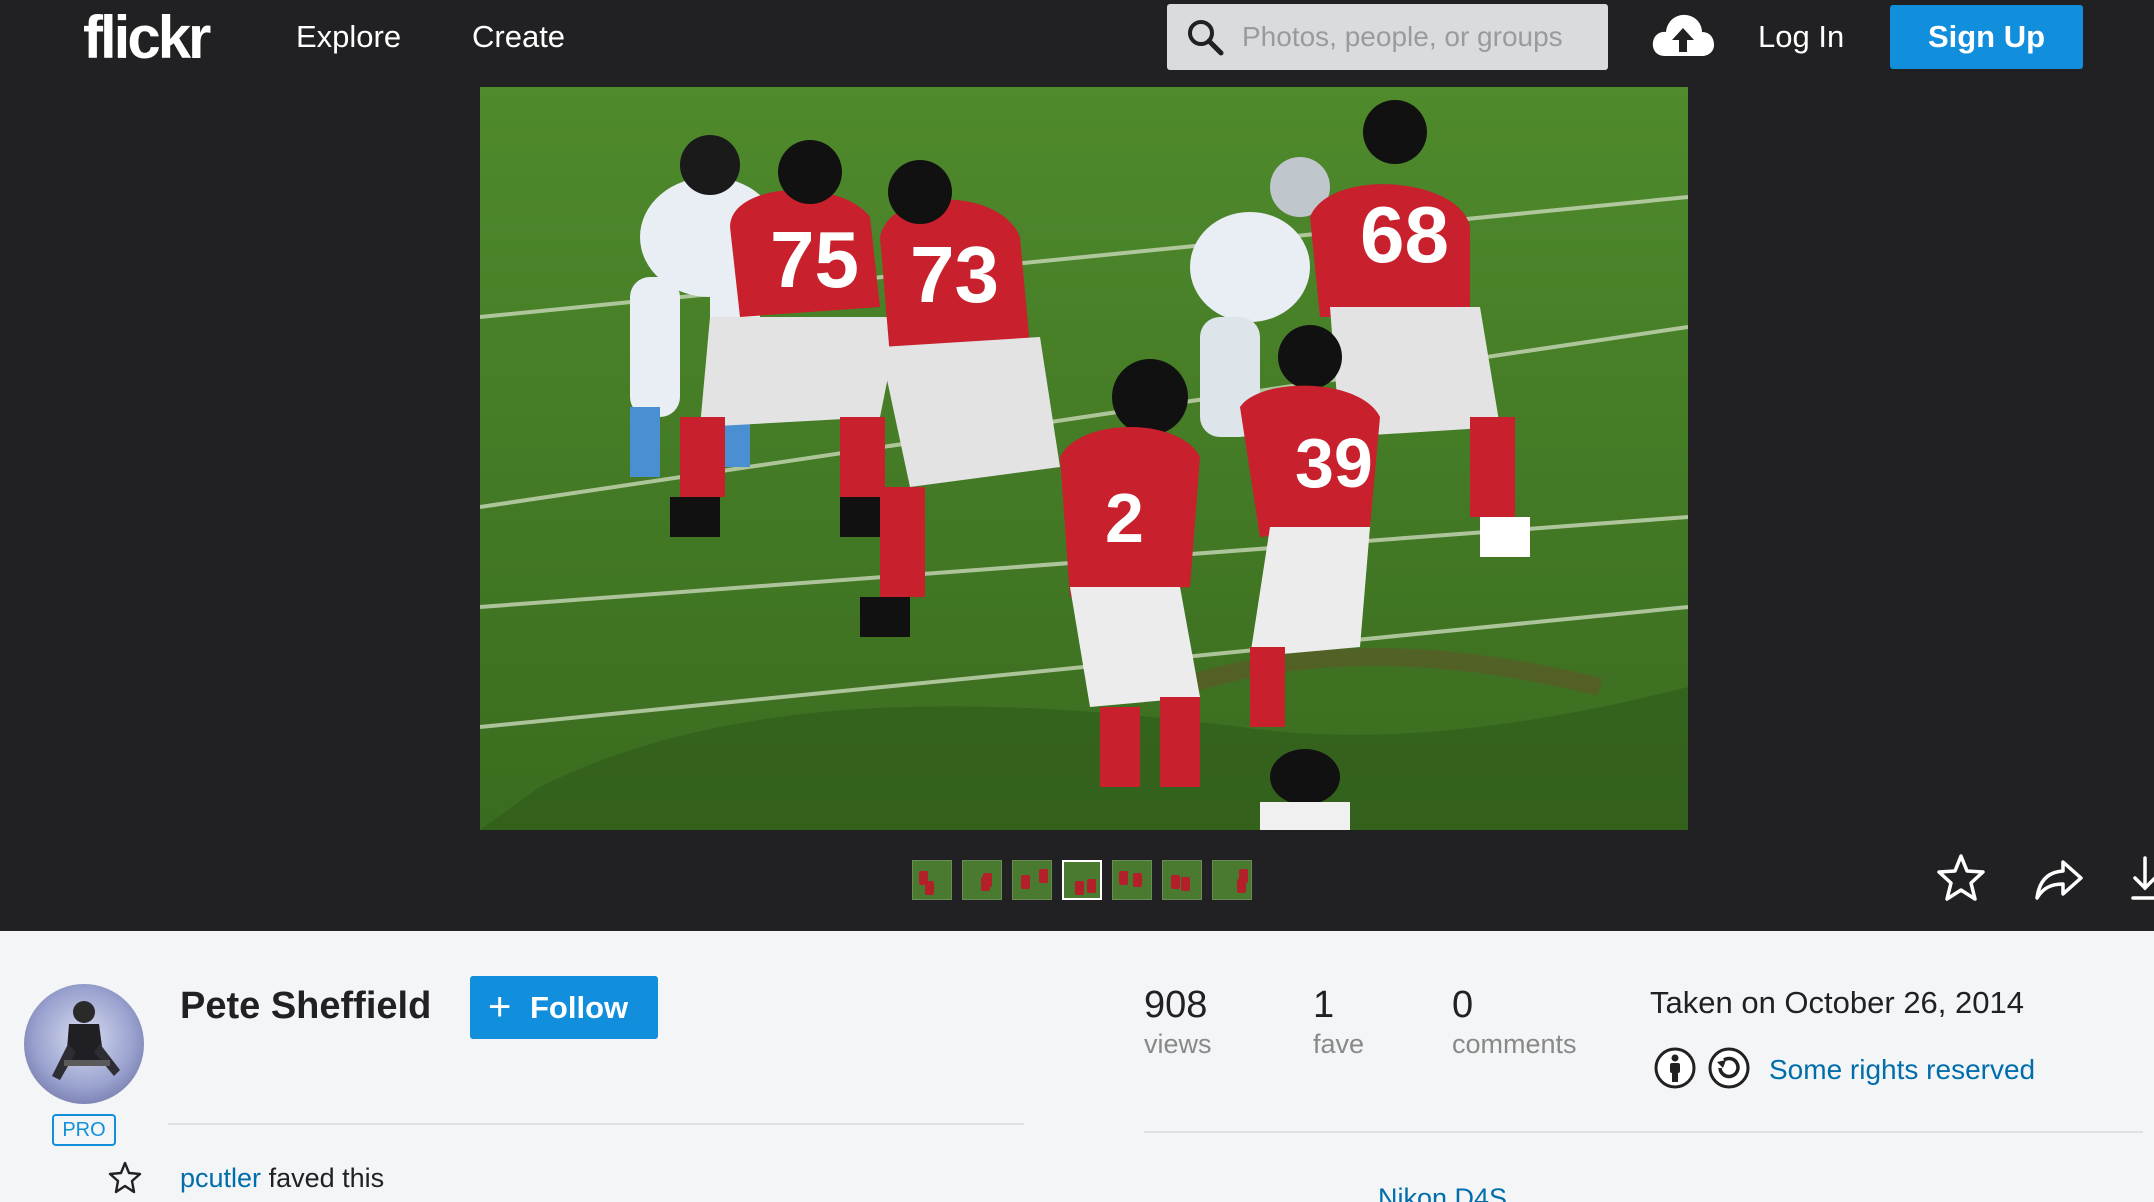  What do you see at coordinates (86, 1040) in the screenshot?
I see `avatar-image` at bounding box center [86, 1040].